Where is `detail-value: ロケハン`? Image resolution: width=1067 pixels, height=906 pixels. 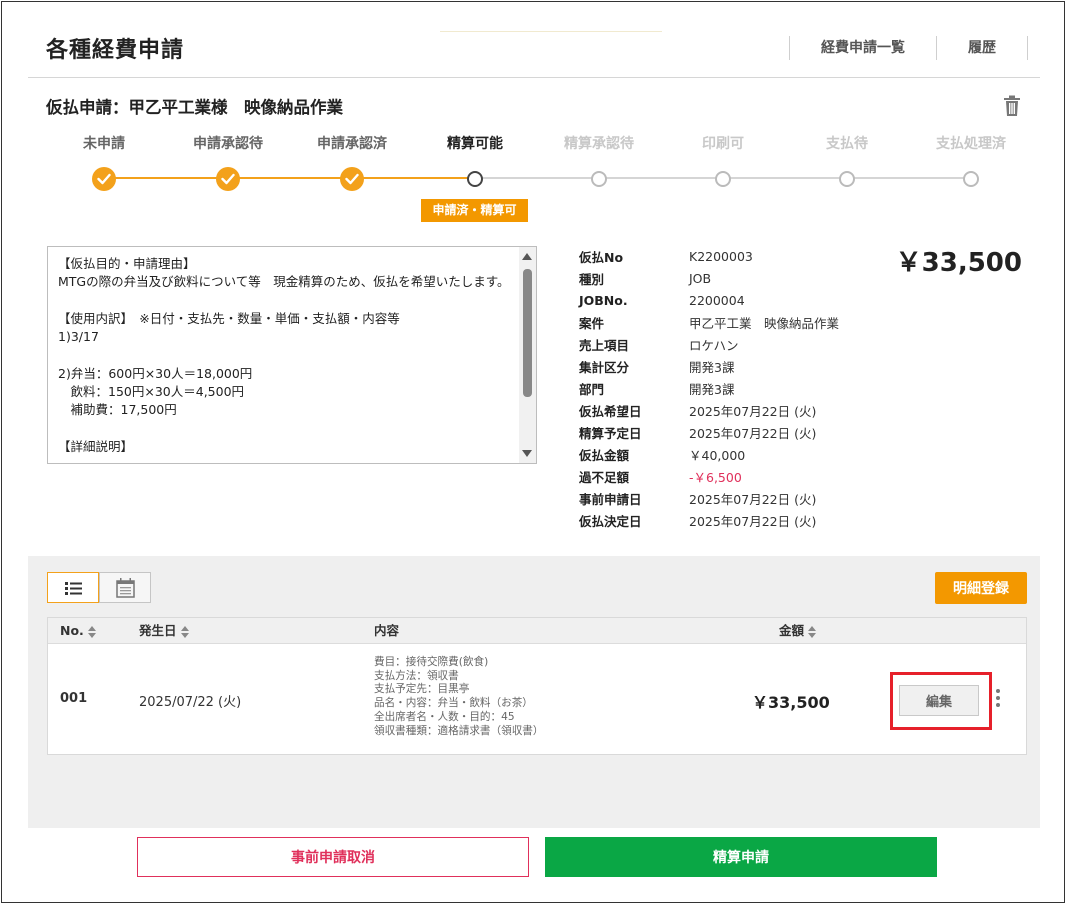
detail-value: ロケハン is located at coordinates (714, 345).